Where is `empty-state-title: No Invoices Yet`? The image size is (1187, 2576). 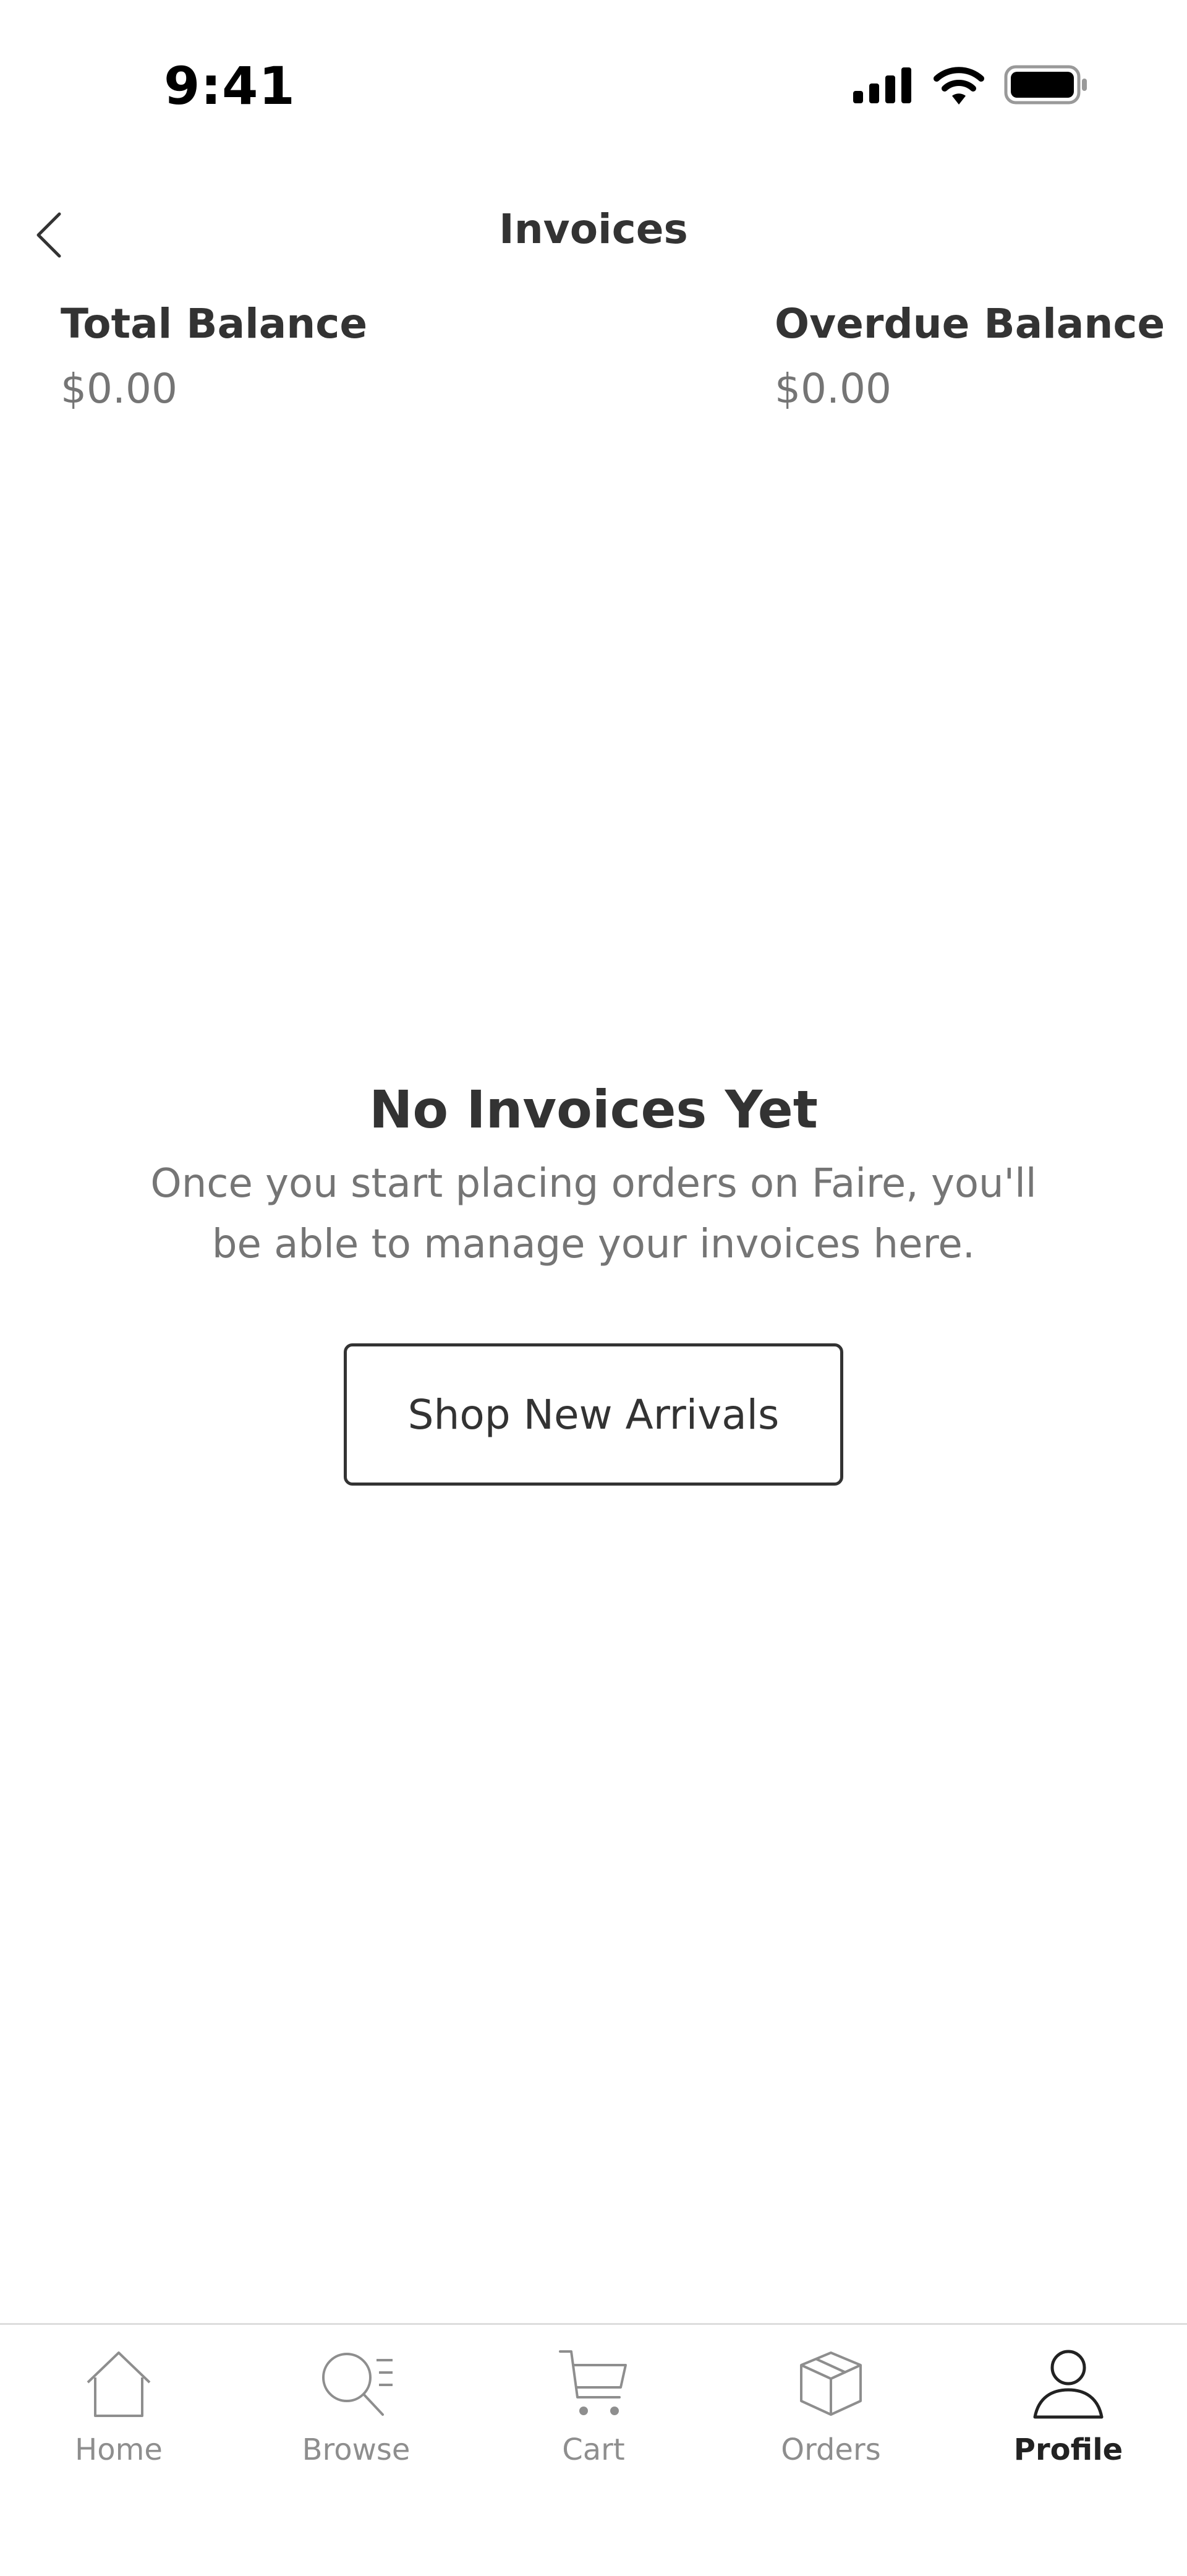
empty-state-title: No Invoices Yet is located at coordinates (593, 1109).